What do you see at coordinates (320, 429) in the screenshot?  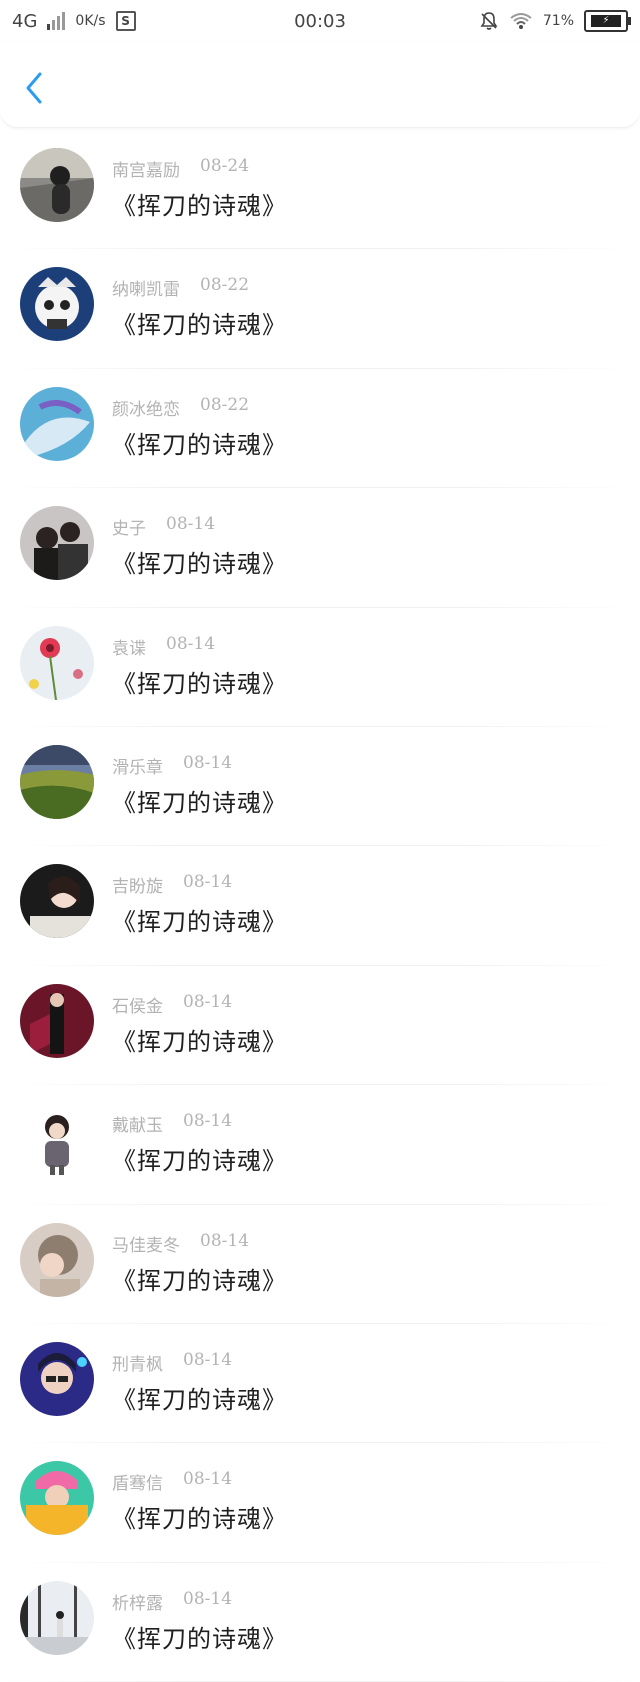 I see `list-item: 颜冰绝恋 08-22 《挥刀的诗魂》` at bounding box center [320, 429].